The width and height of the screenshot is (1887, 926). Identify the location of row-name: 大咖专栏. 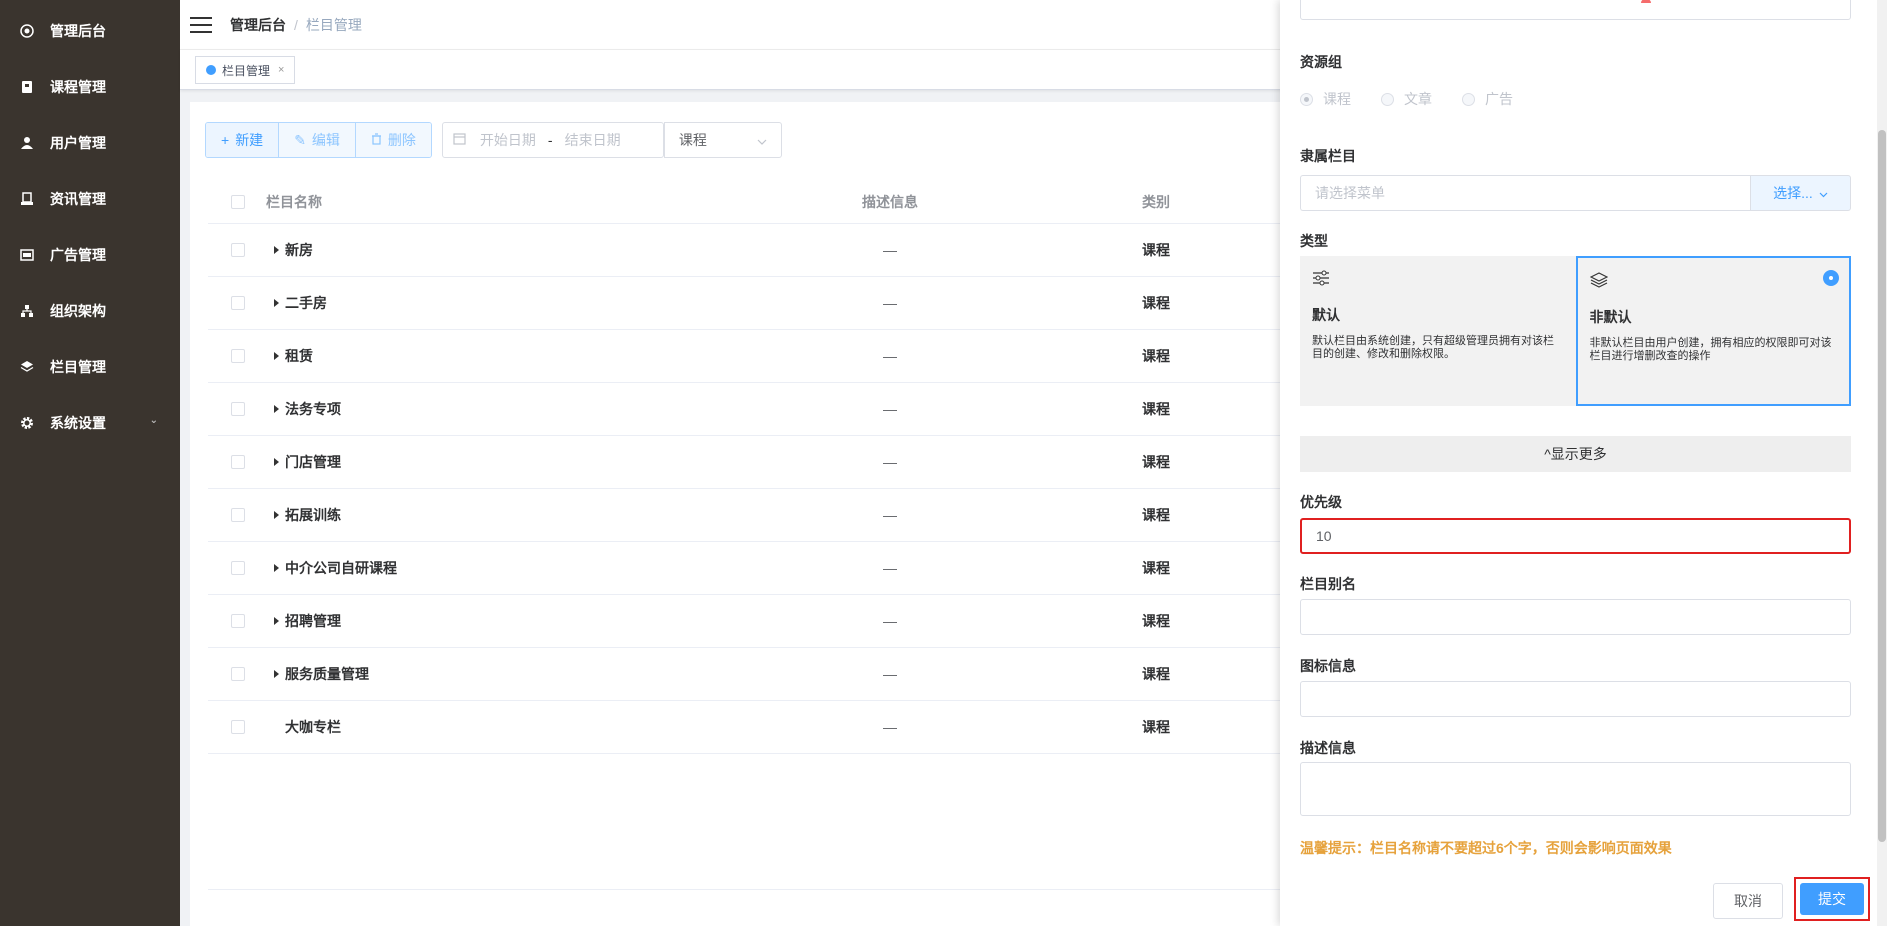
(313, 727).